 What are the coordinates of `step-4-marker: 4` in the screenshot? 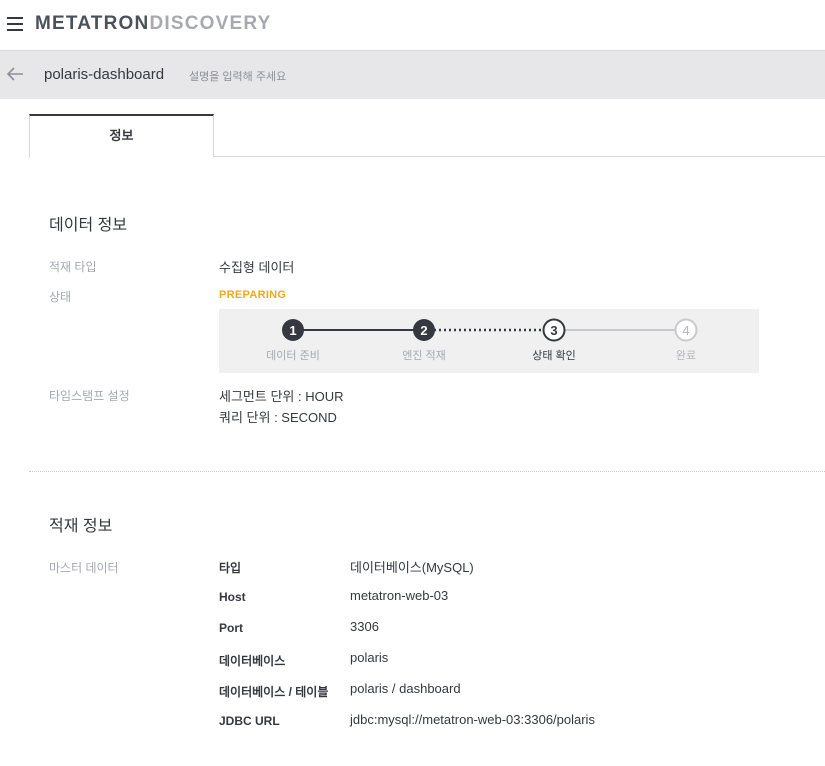 It's located at (686, 330).